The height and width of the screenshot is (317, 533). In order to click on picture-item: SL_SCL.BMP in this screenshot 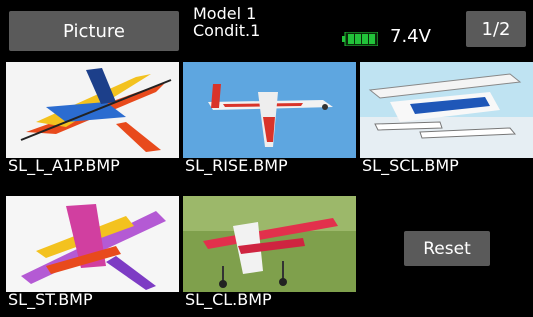, I will do `click(446, 122)`.